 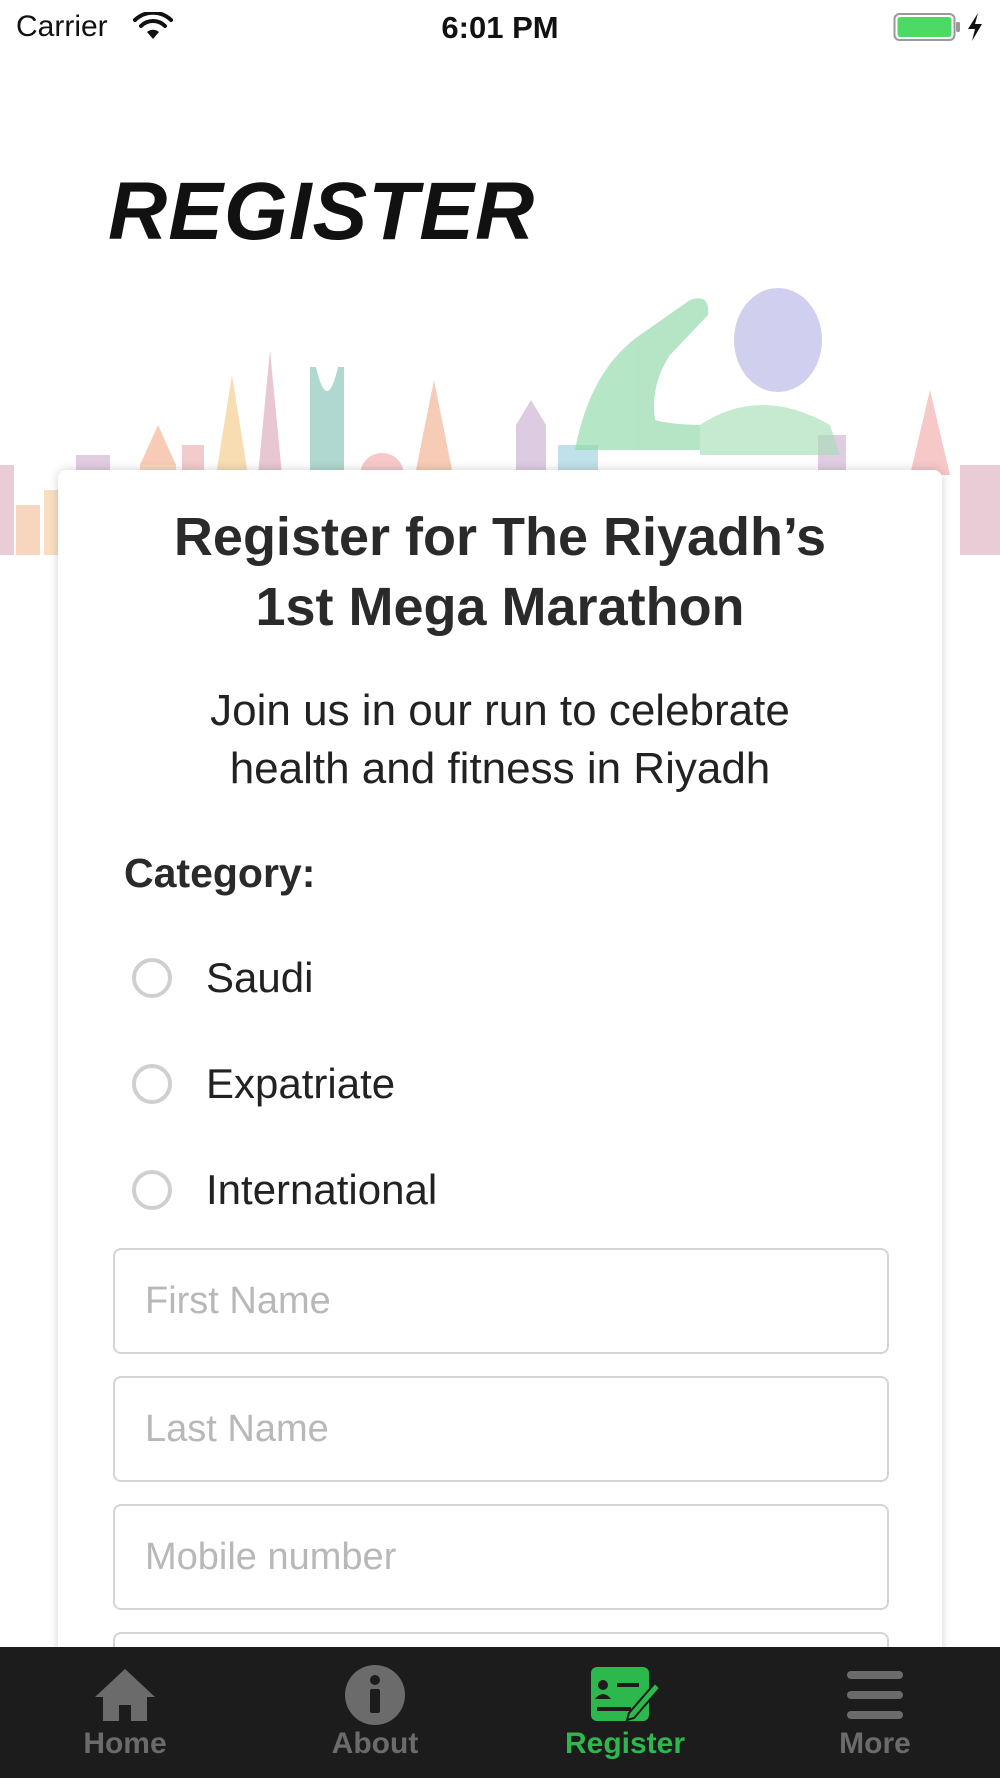 I want to click on battery-icon, so click(x=926, y=27).